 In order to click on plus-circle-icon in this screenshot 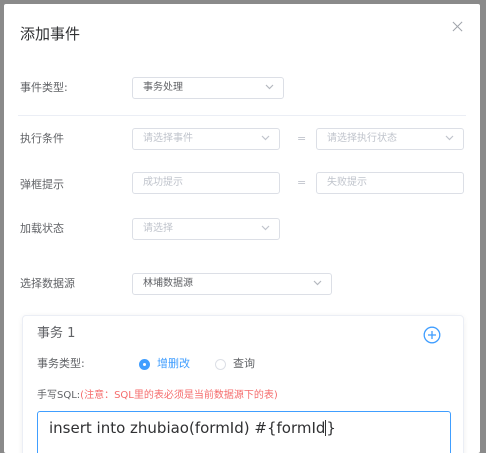, I will do `click(432, 335)`.